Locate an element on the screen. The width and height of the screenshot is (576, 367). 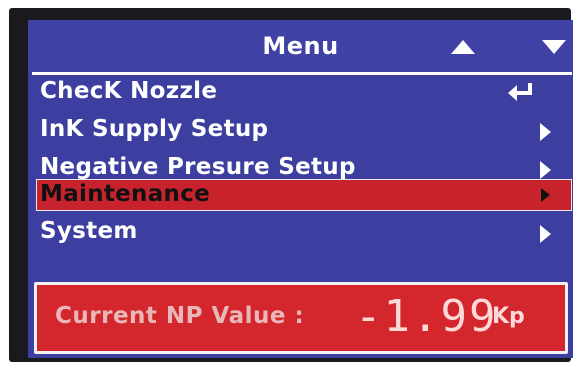
menu-title: Menu is located at coordinates (300, 46).